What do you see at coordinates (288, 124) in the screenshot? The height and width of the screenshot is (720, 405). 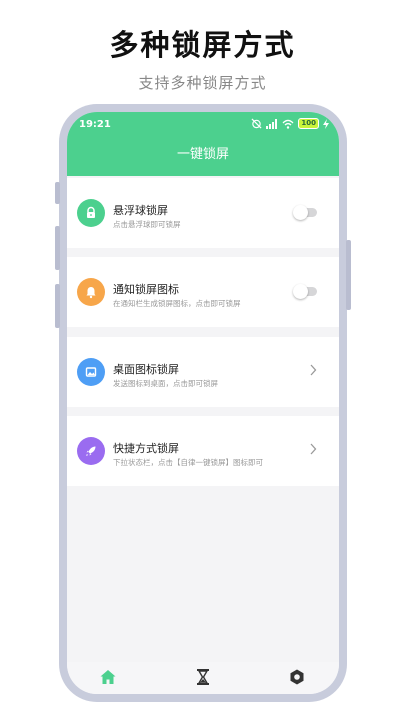 I see `wifi-icon` at bounding box center [288, 124].